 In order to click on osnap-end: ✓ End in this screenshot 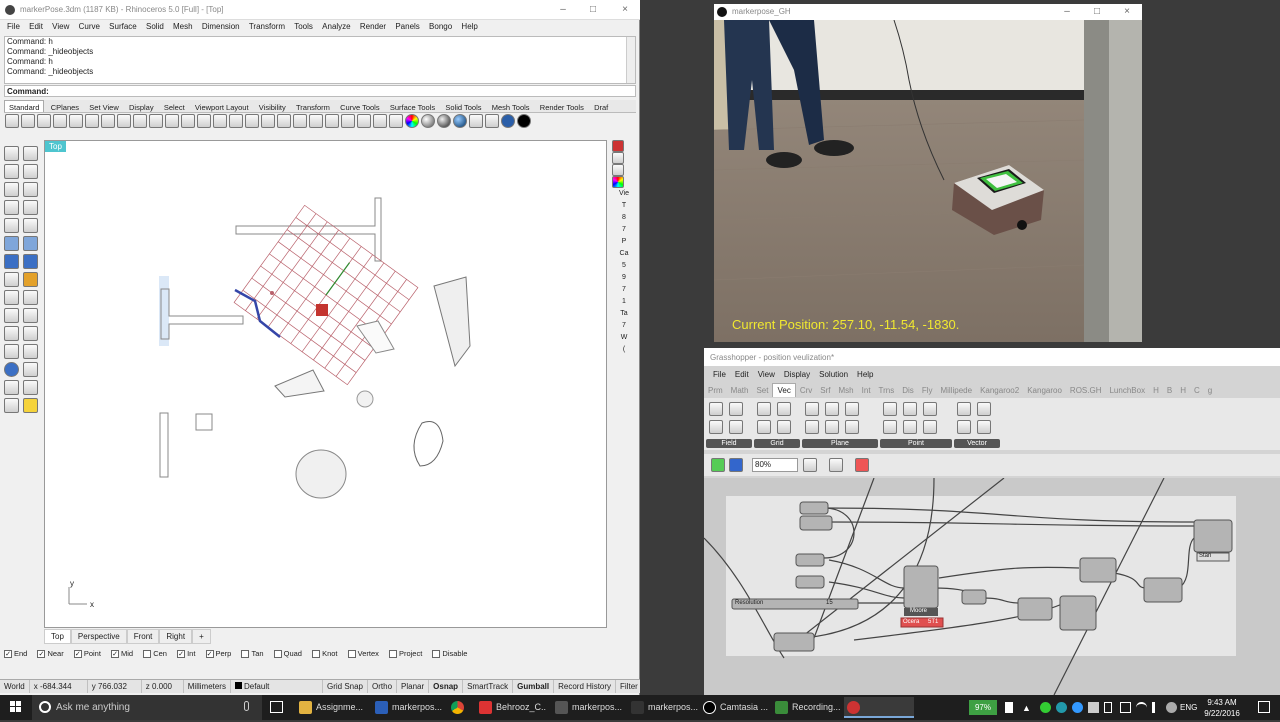, I will do `click(15, 654)`.